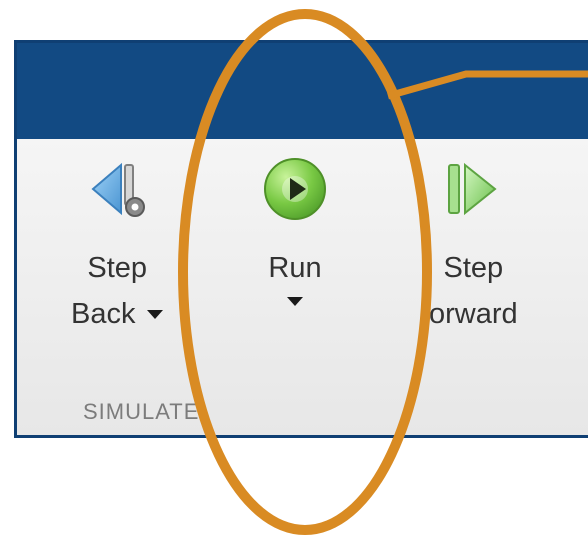 This screenshot has width=588, height=540. What do you see at coordinates (295, 229) in the screenshot?
I see `run-button: Run` at bounding box center [295, 229].